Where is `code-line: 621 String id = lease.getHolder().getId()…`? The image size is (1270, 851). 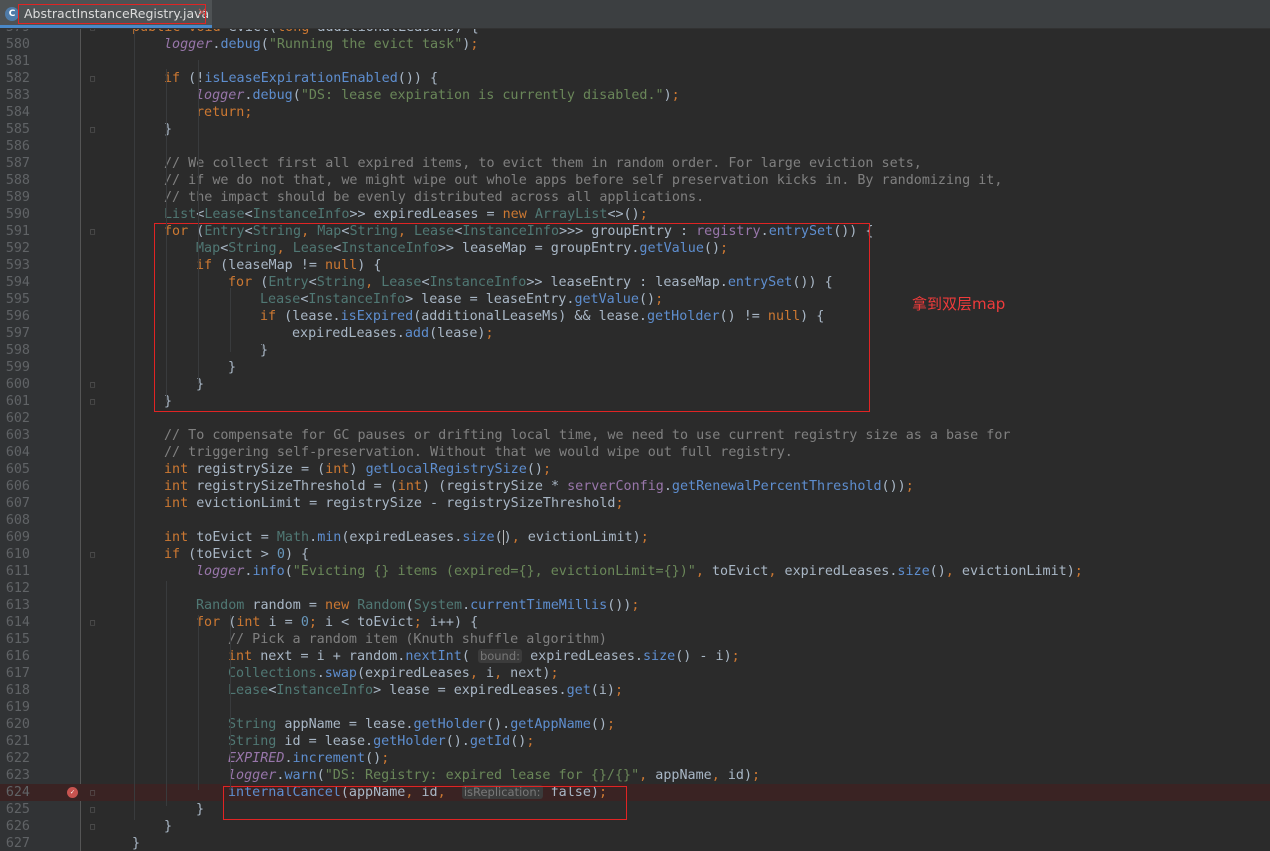
code-line: 621 String id = lease.getHolder().getId()… is located at coordinates (635, 741).